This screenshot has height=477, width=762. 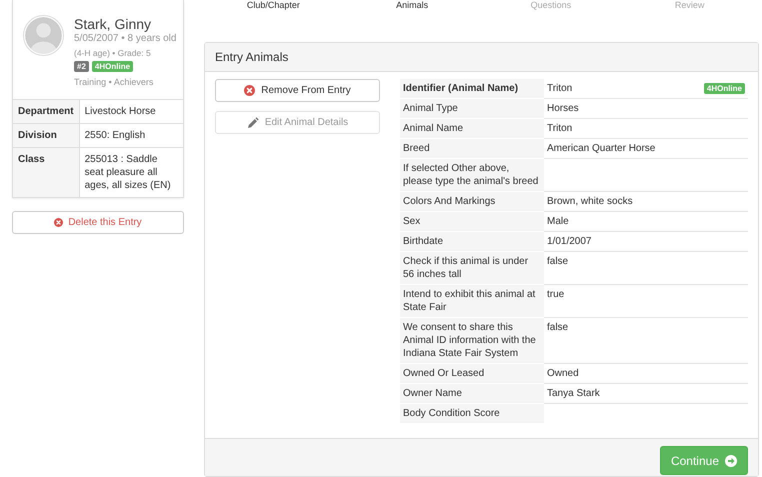 What do you see at coordinates (250, 90) in the screenshot?
I see `close-icon` at bounding box center [250, 90].